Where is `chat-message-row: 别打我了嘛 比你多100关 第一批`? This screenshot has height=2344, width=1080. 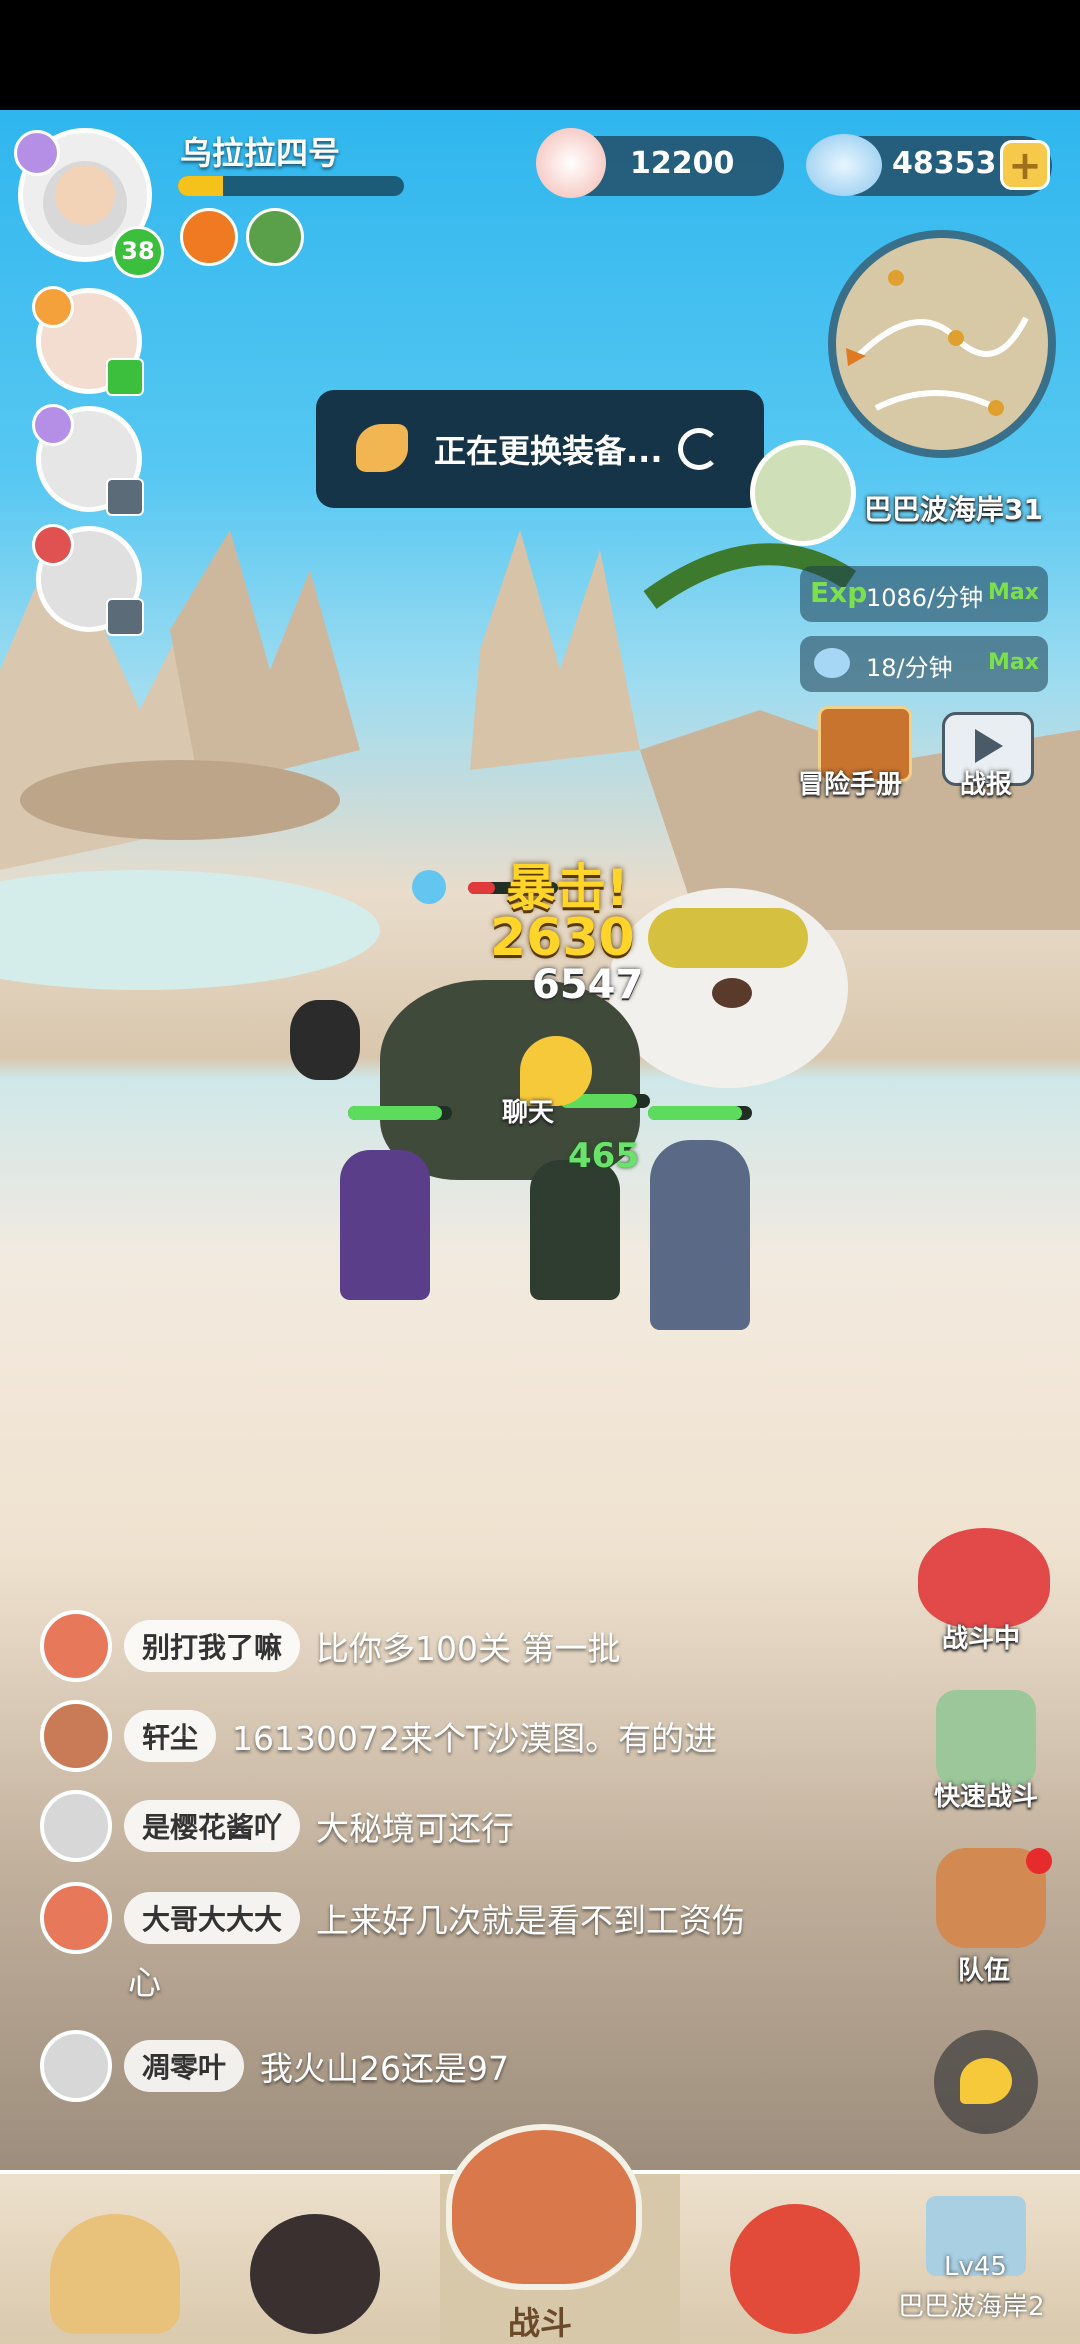 chat-message-row: 别打我了嘛 比你多100关 第一批 is located at coordinates (330, 1646).